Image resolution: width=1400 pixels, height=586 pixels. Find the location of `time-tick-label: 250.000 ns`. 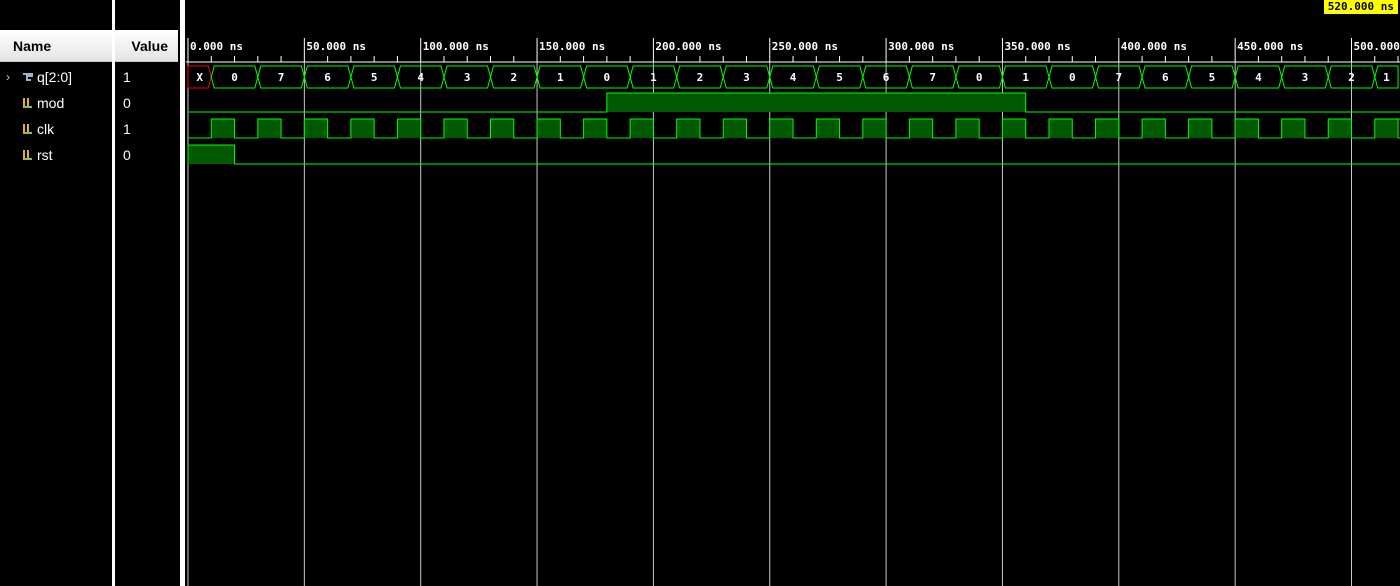

time-tick-label: 250.000 ns is located at coordinates (805, 46).